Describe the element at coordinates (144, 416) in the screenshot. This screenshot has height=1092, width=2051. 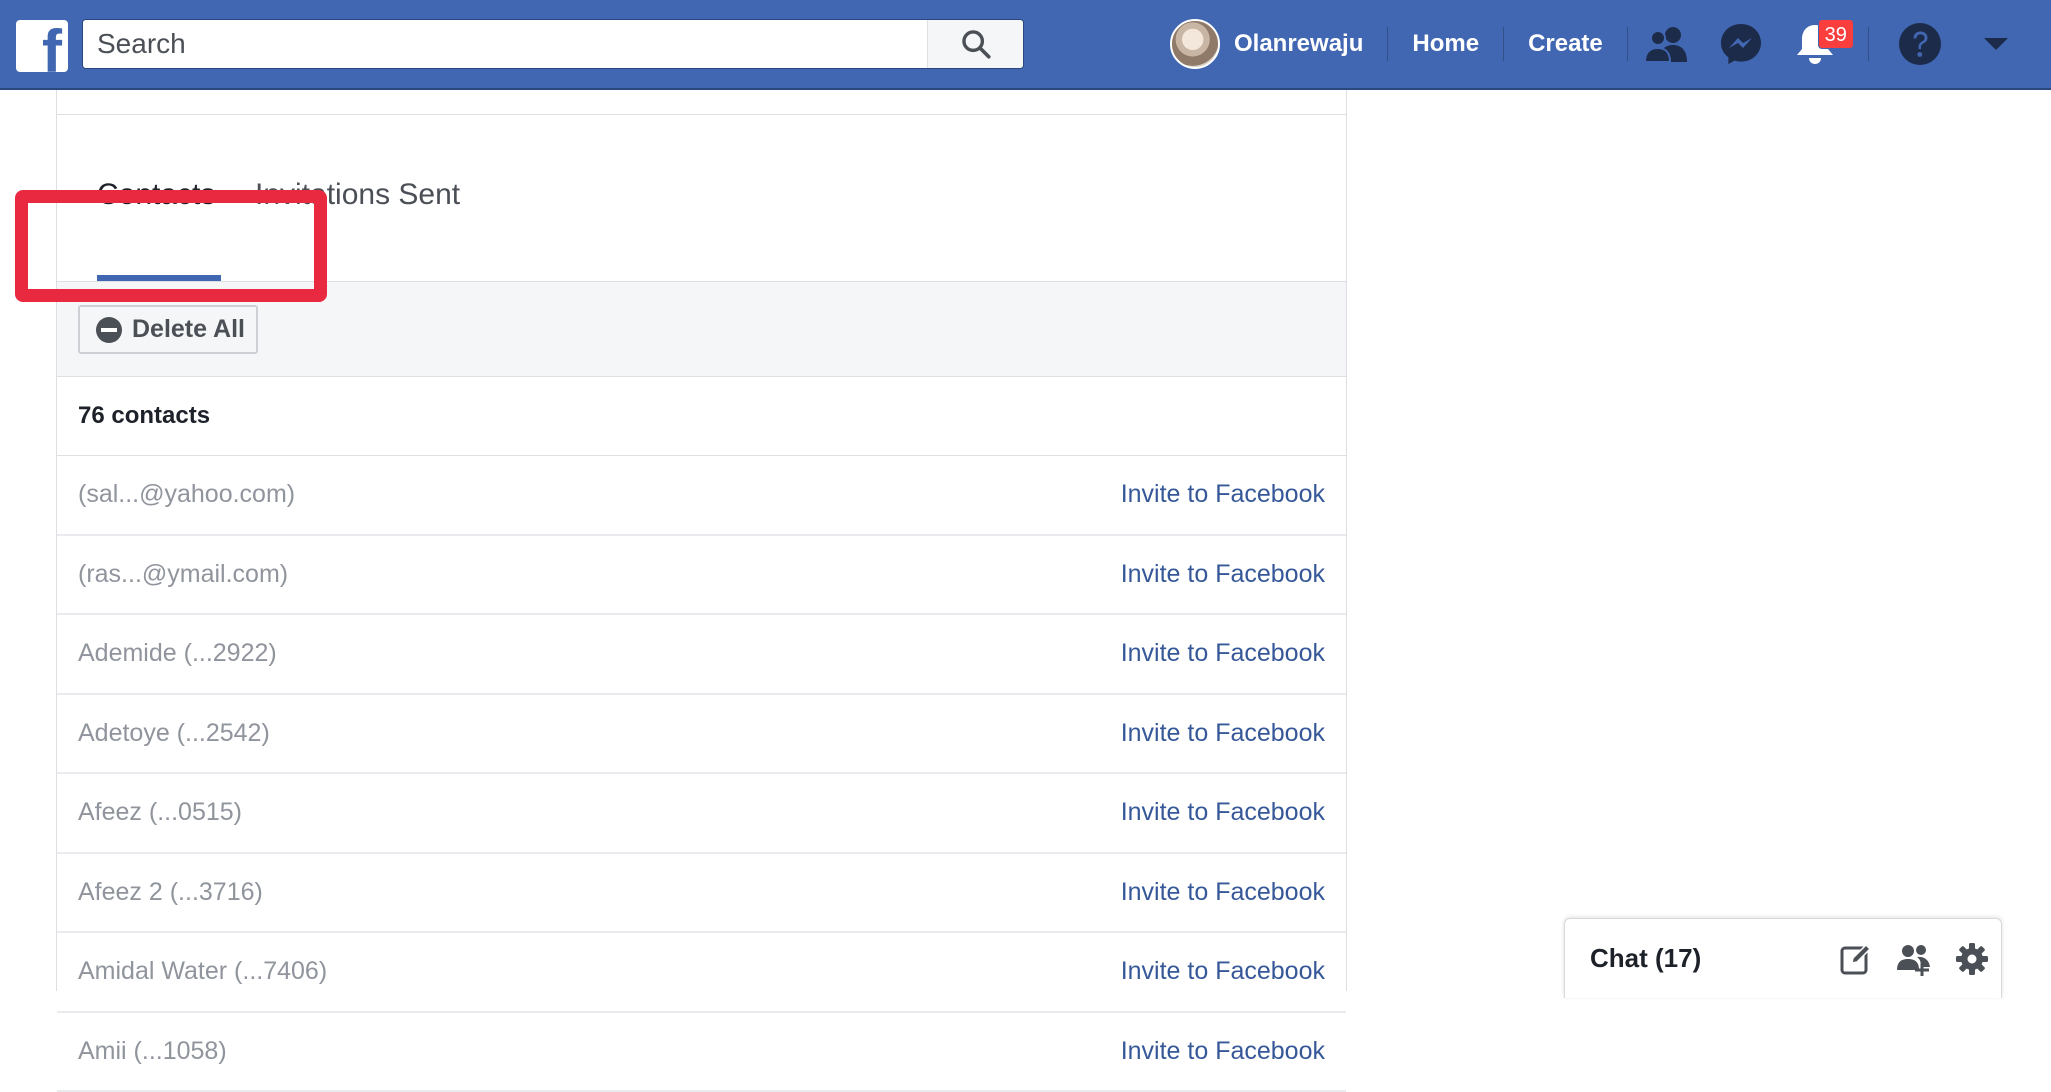
I see `contacts-count-label: 76 contacts` at that location.